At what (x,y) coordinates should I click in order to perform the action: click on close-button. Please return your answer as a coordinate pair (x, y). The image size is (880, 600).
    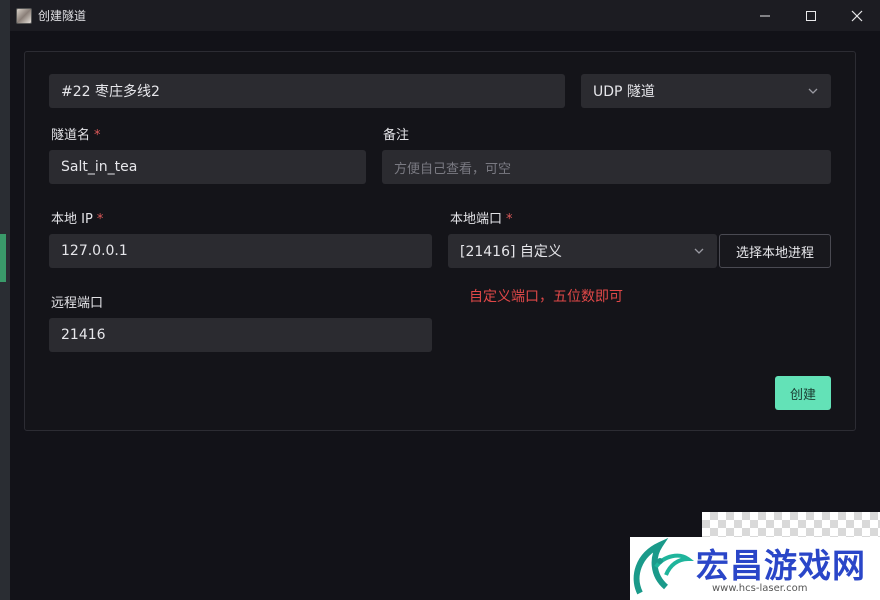
    Looking at the image, I should click on (857, 15).